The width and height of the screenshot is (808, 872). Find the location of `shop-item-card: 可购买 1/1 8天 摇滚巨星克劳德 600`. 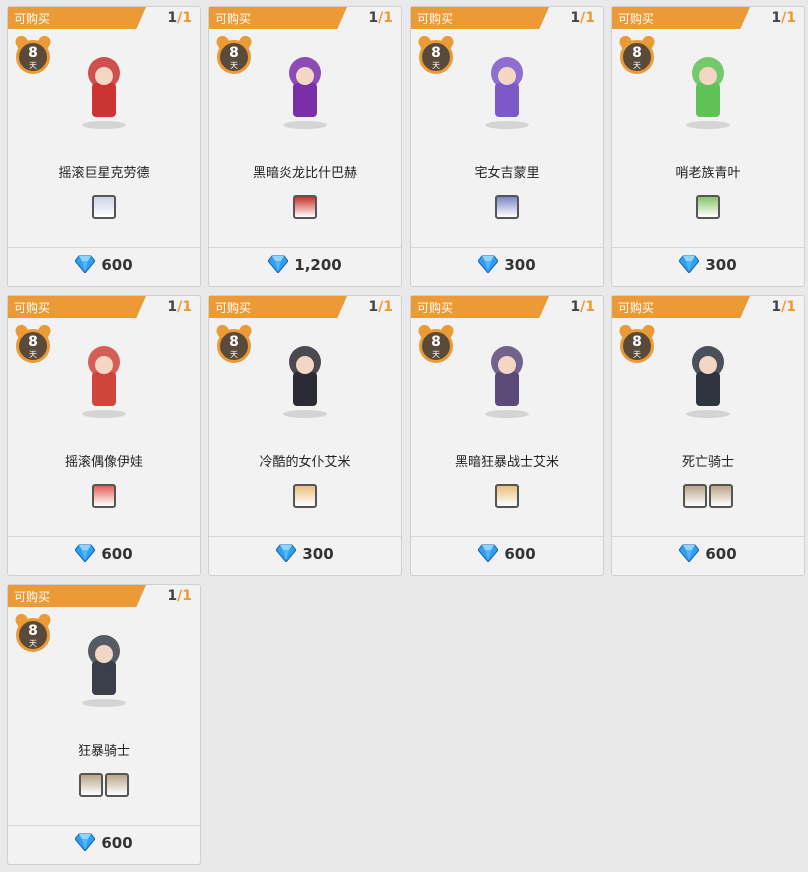

shop-item-card: 可购买 1/1 8天 摇滚巨星克劳德 600 is located at coordinates (104, 146).